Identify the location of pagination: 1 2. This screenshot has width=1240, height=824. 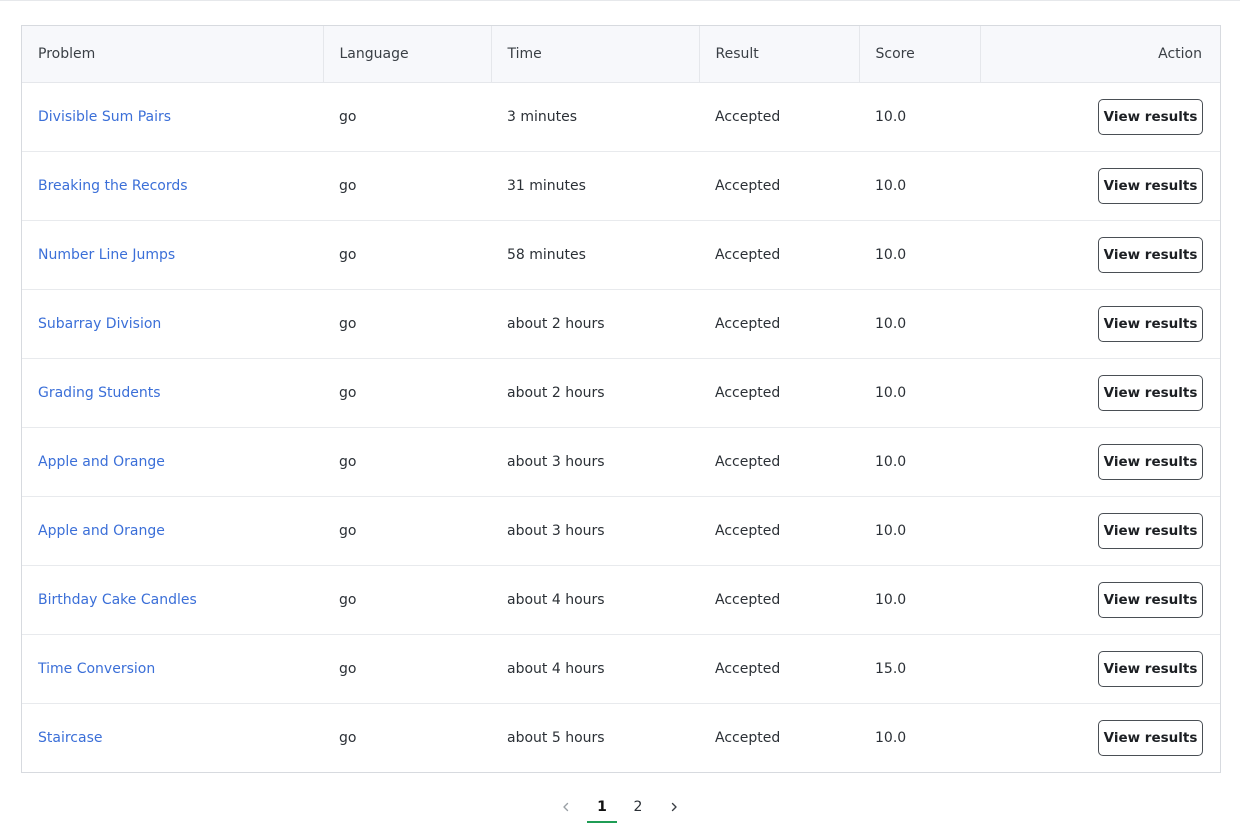
(620, 807).